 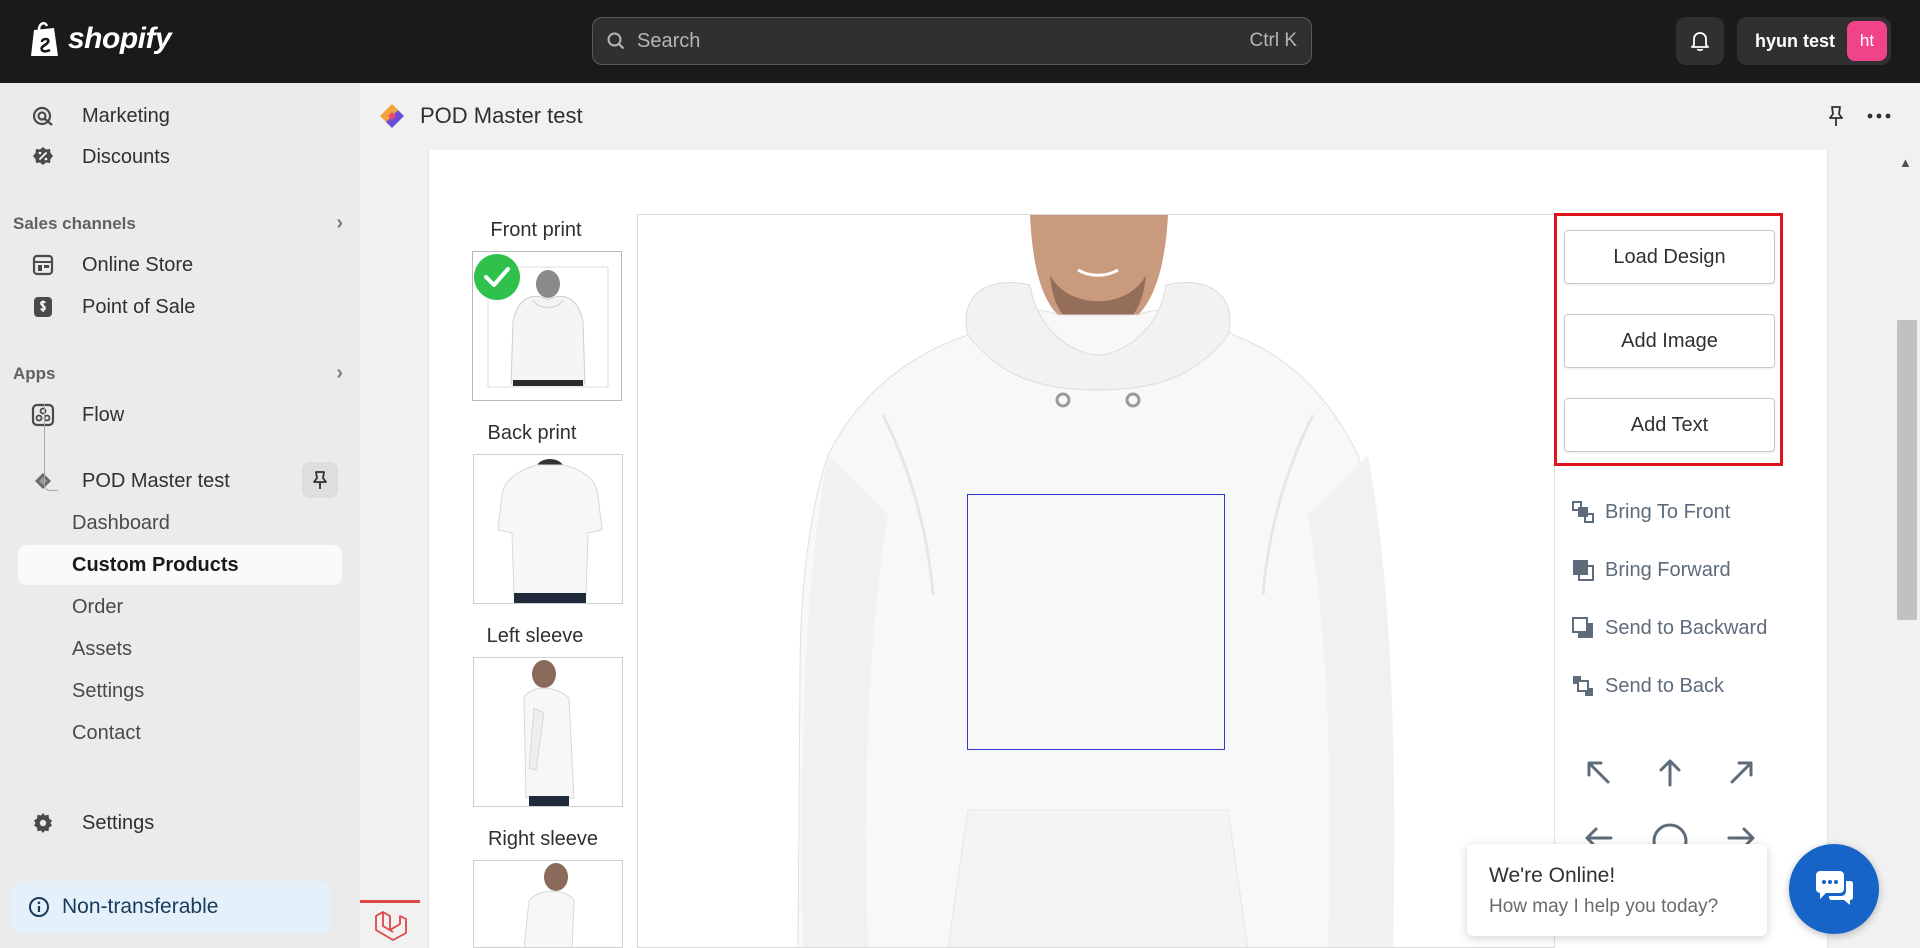 I want to click on bring-to-front-button: Bring To Front, so click(x=1650, y=512).